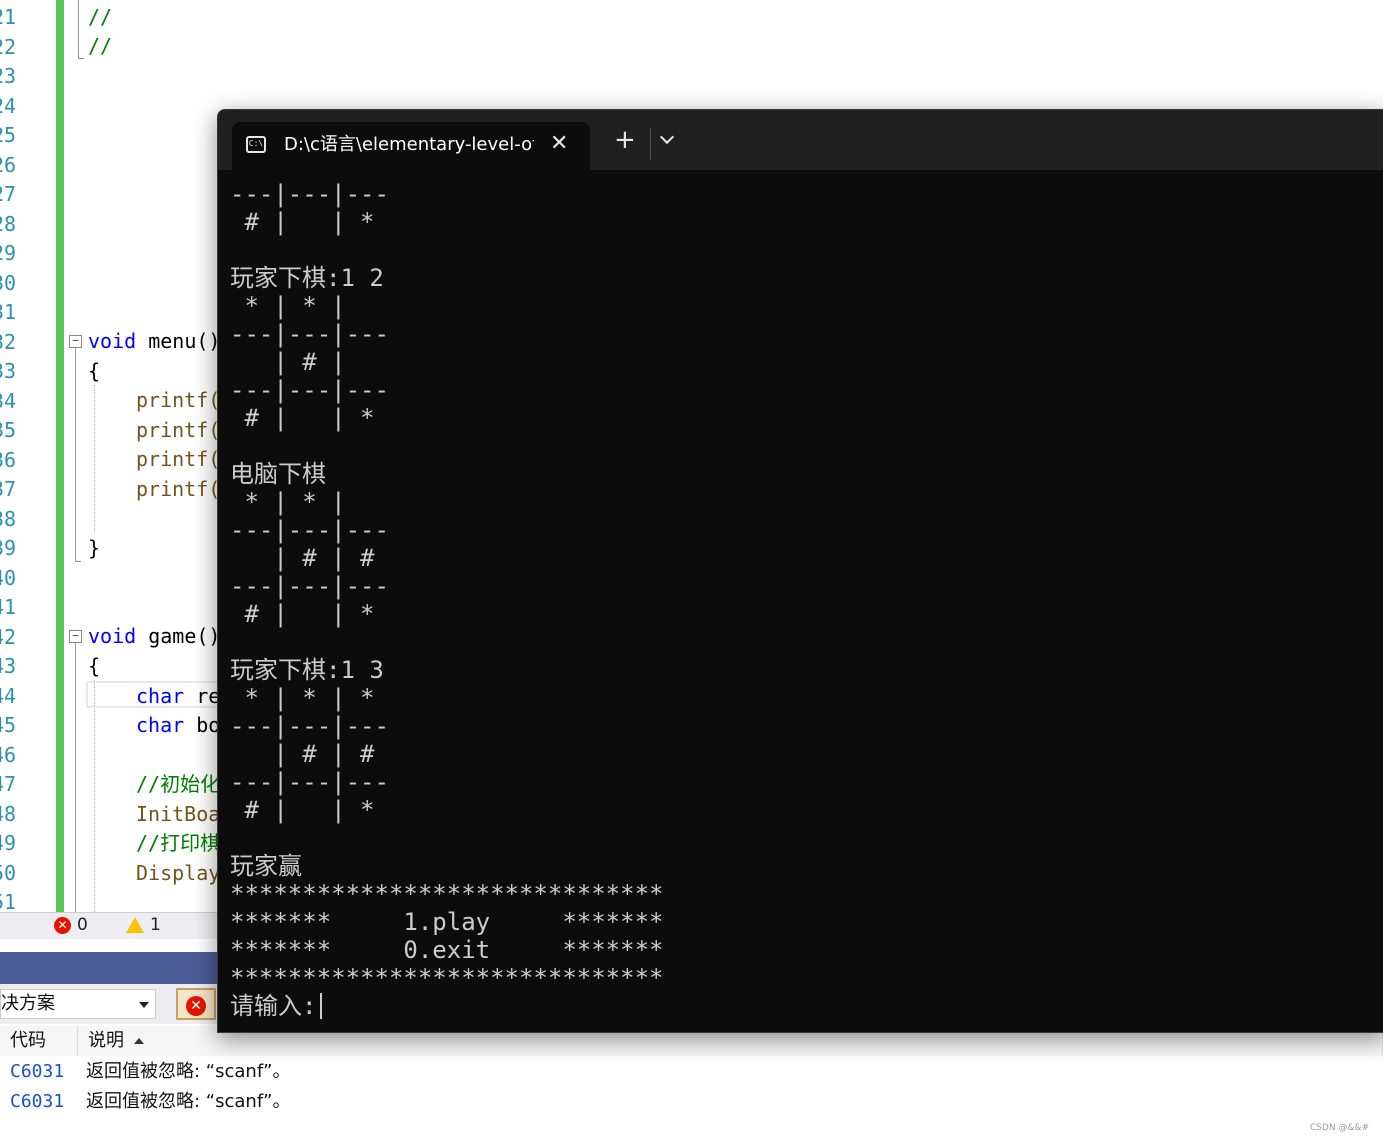 Image resolution: width=1383 pixels, height=1141 pixels. Describe the element at coordinates (8, 223) in the screenshot. I see `line-number: 28` at that location.